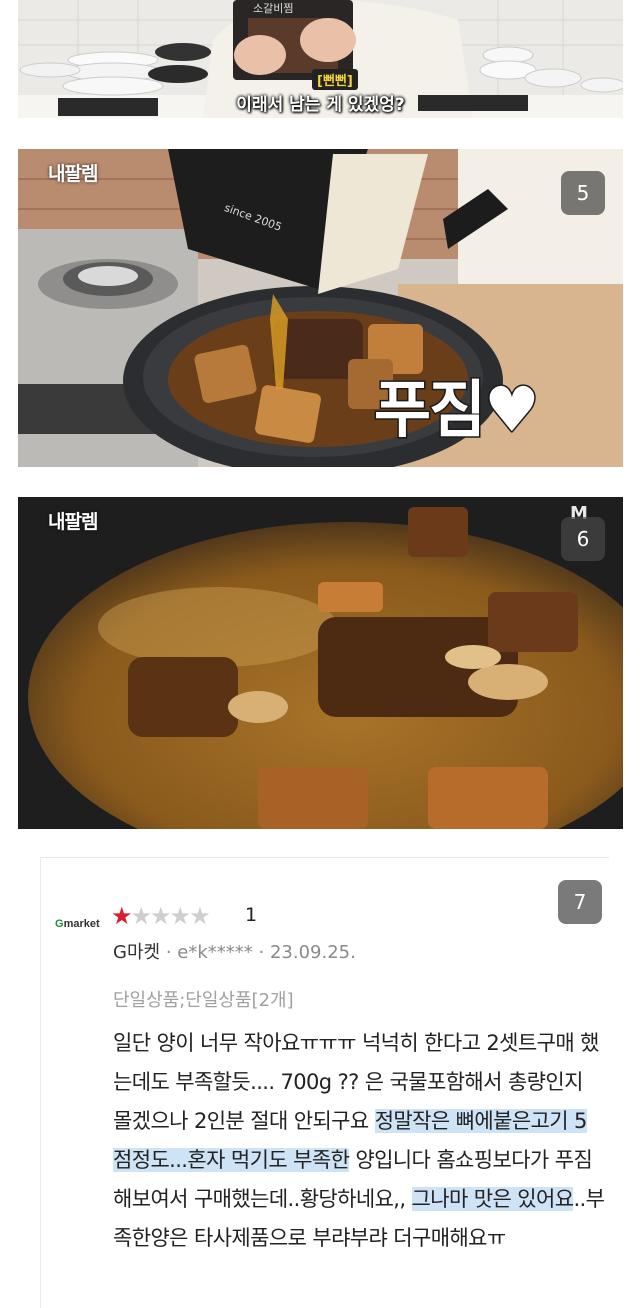 The image size is (640, 1308). I want to click on star-icon-filled: ★, so click(121, 916).